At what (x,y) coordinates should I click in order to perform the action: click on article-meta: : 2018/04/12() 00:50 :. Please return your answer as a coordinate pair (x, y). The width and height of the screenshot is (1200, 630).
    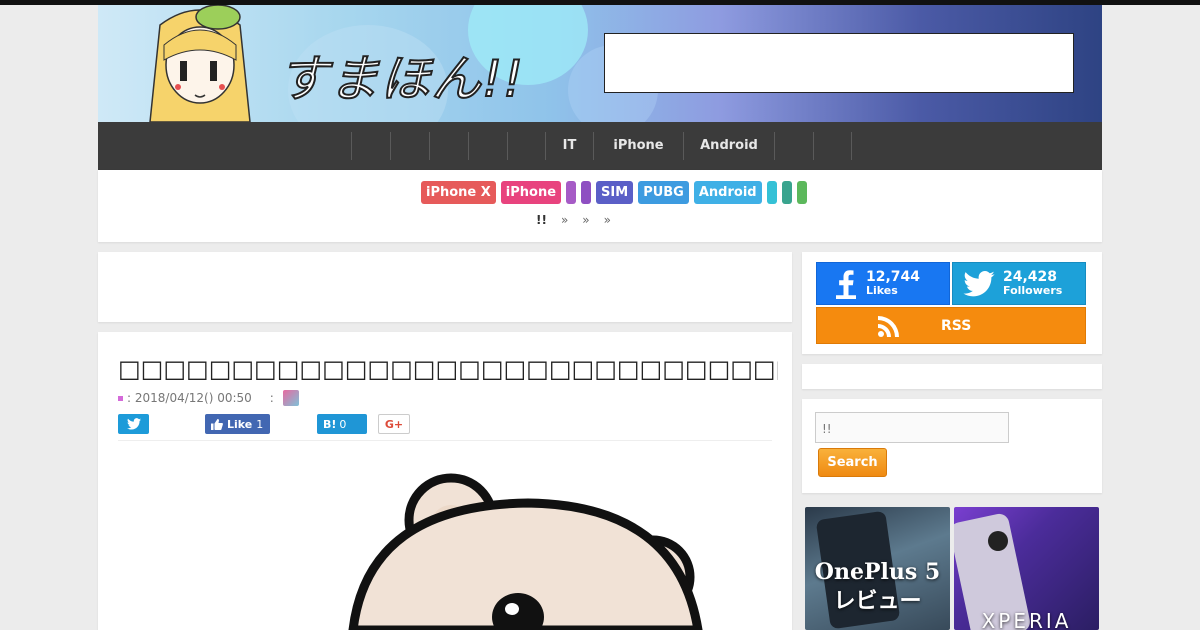
    Looking at the image, I should click on (196, 398).